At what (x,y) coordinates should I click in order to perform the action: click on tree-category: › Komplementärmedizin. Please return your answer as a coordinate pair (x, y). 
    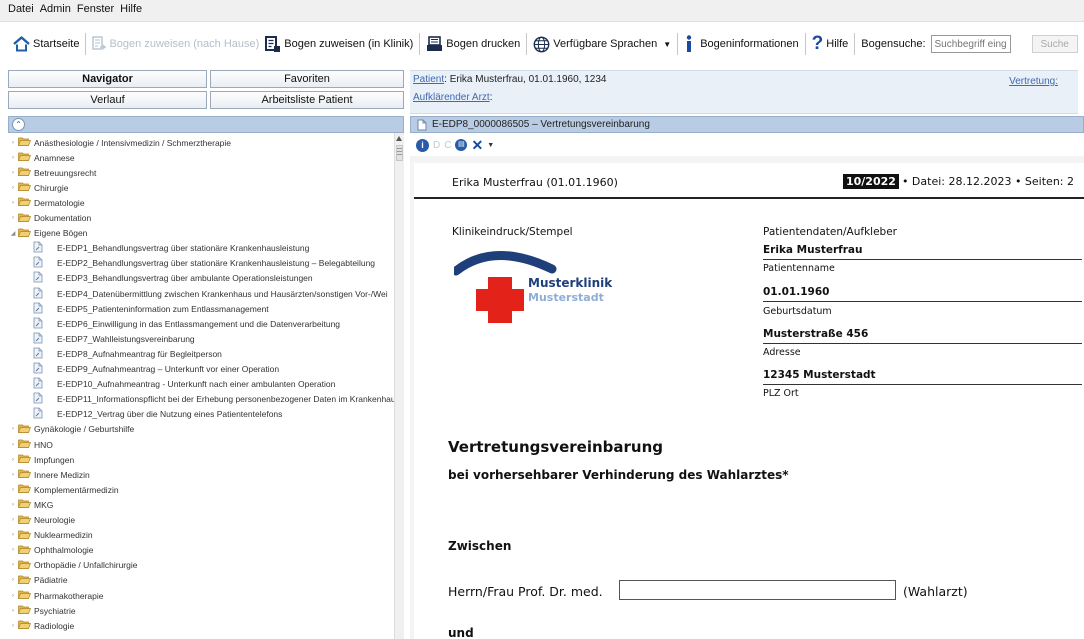
    Looking at the image, I should click on (63, 489).